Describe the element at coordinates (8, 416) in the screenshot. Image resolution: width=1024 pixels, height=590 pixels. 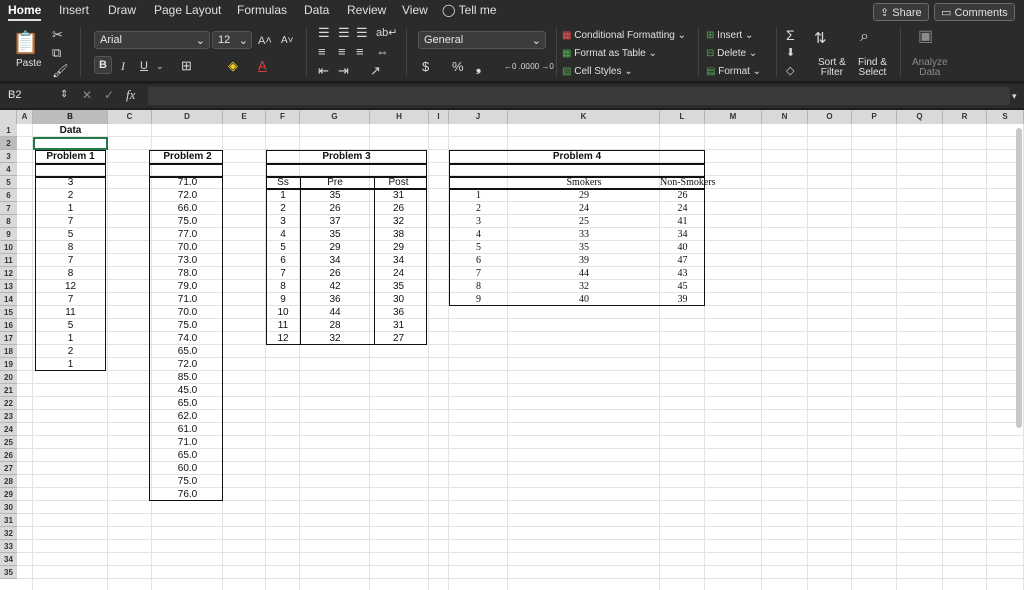
I see `row-header-23: 23` at that location.